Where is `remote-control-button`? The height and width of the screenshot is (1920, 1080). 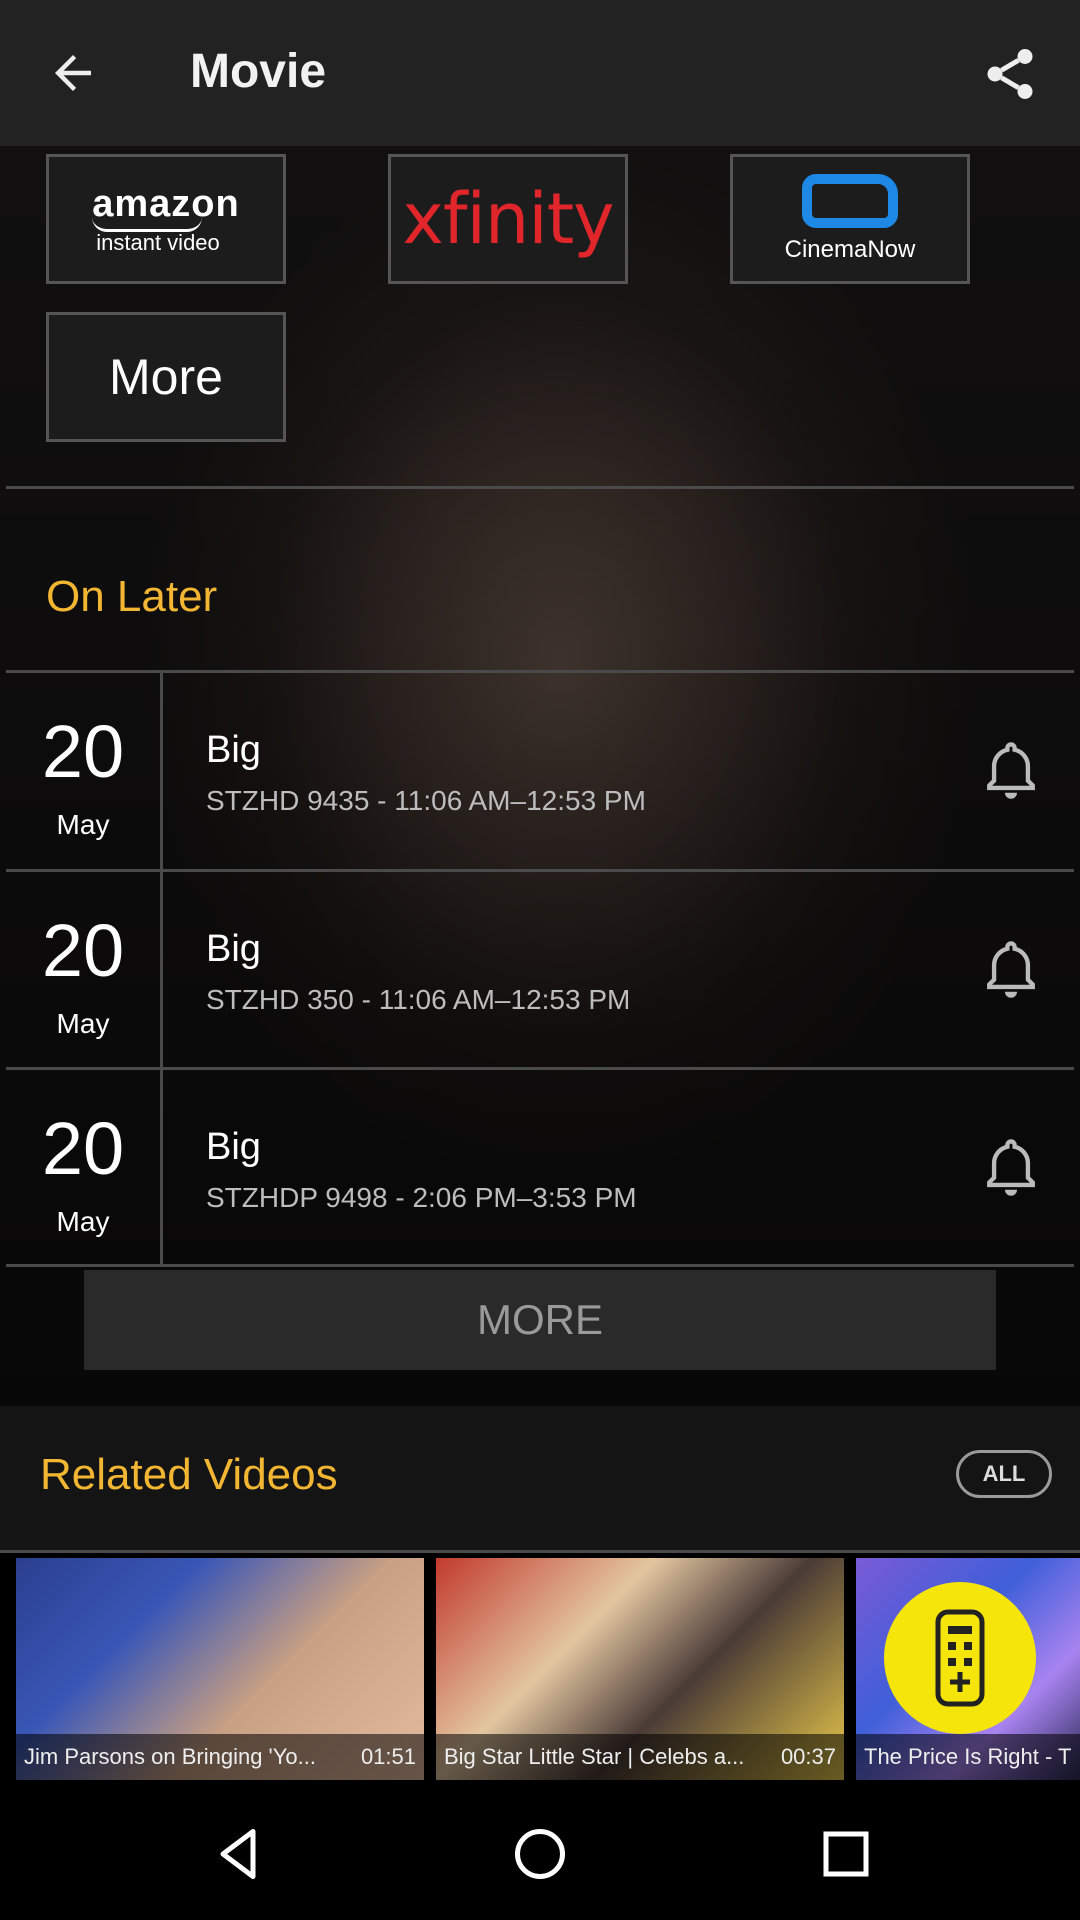 remote-control-button is located at coordinates (960, 1658).